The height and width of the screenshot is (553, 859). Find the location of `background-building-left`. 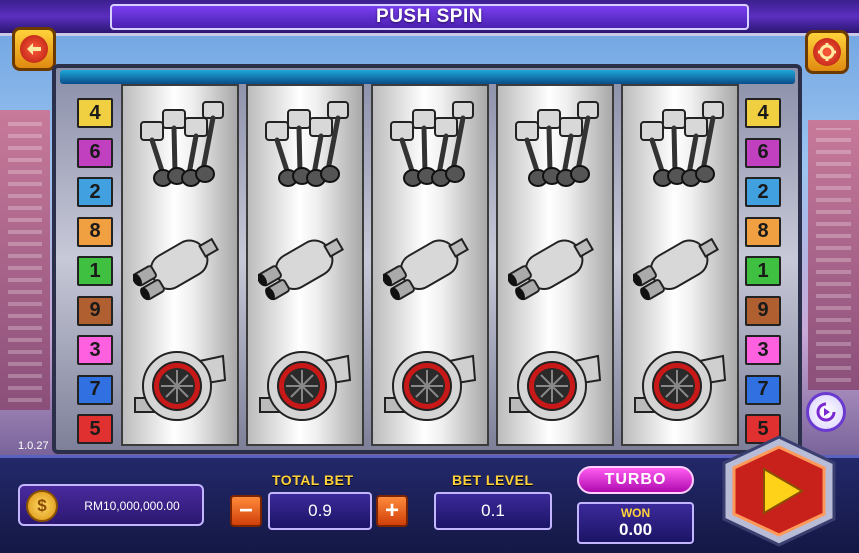

background-building-left is located at coordinates (25, 260).